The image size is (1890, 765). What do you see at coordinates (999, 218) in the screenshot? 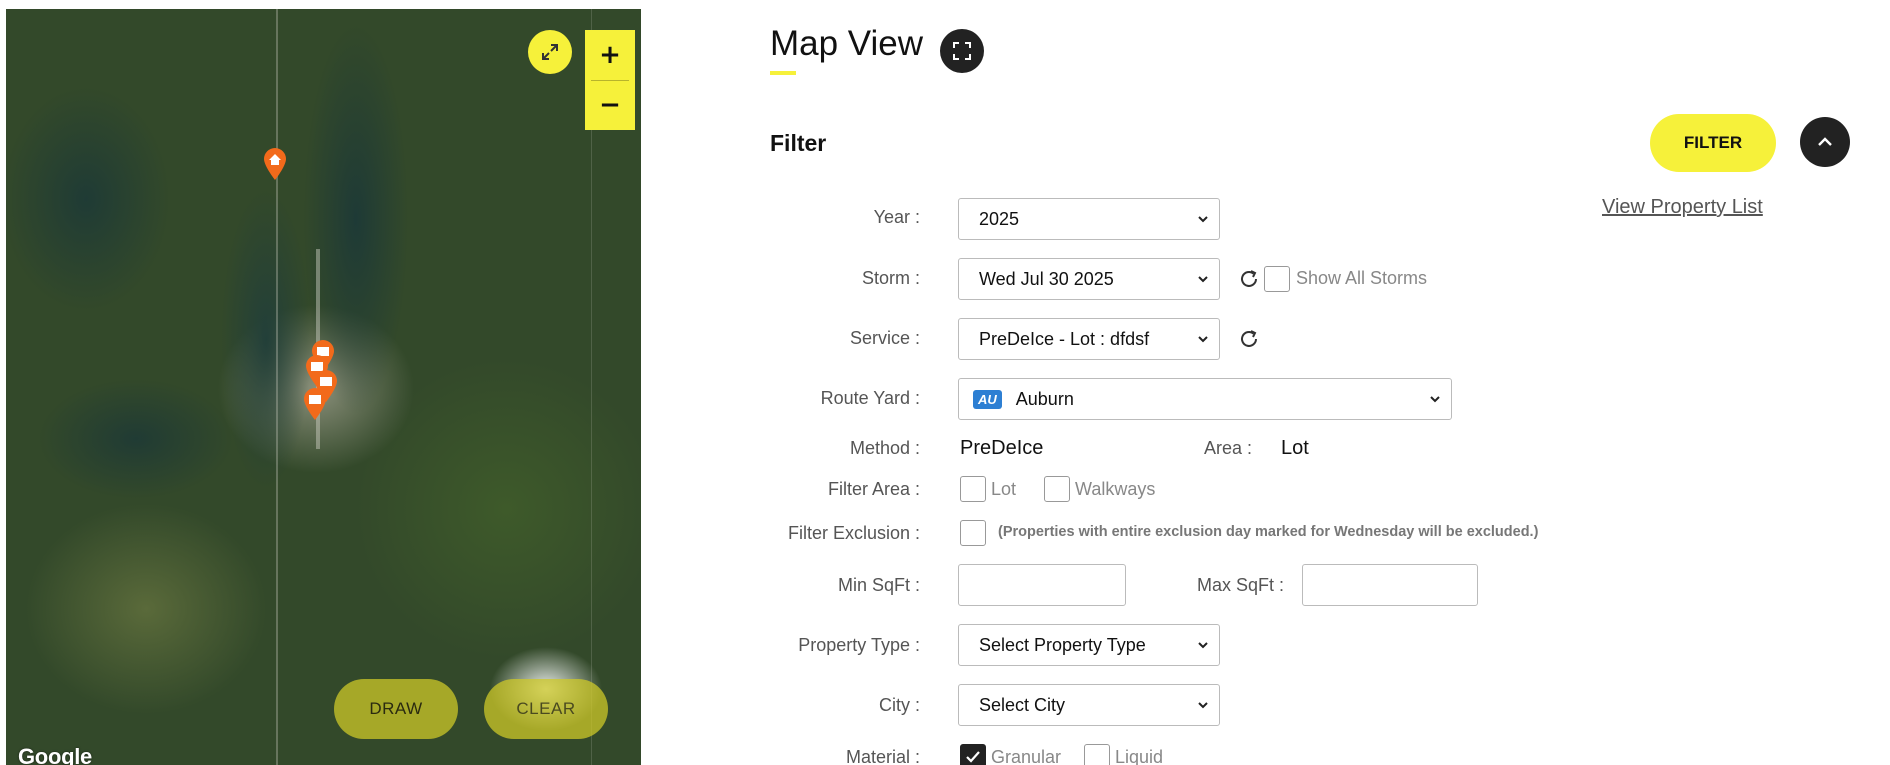
I see `year-value: 2025` at bounding box center [999, 218].